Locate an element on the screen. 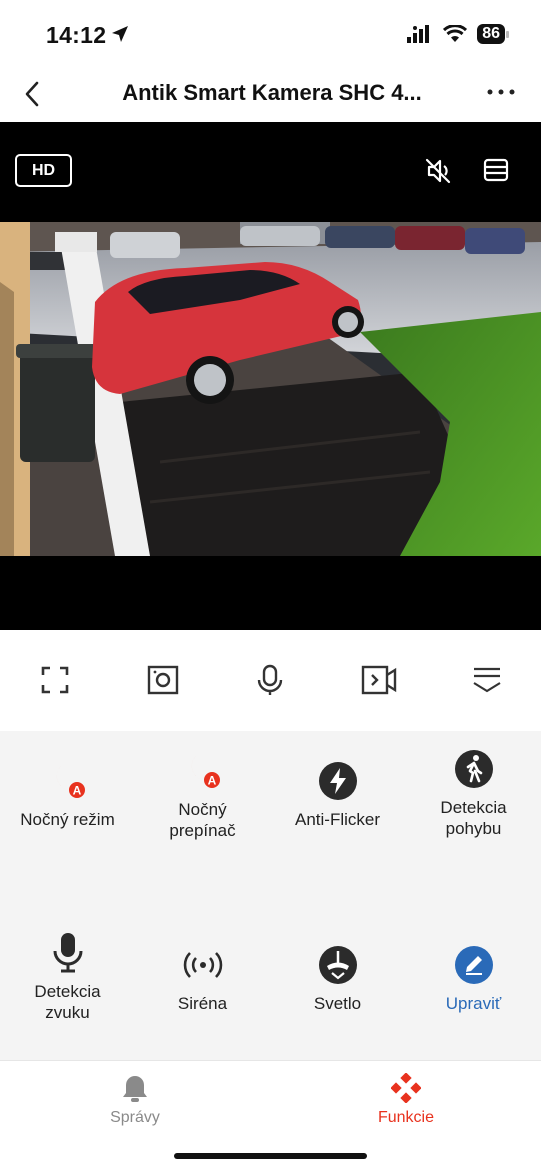 This screenshot has height=1170, width=541. status-icons: 86 is located at coordinates (458, 34).